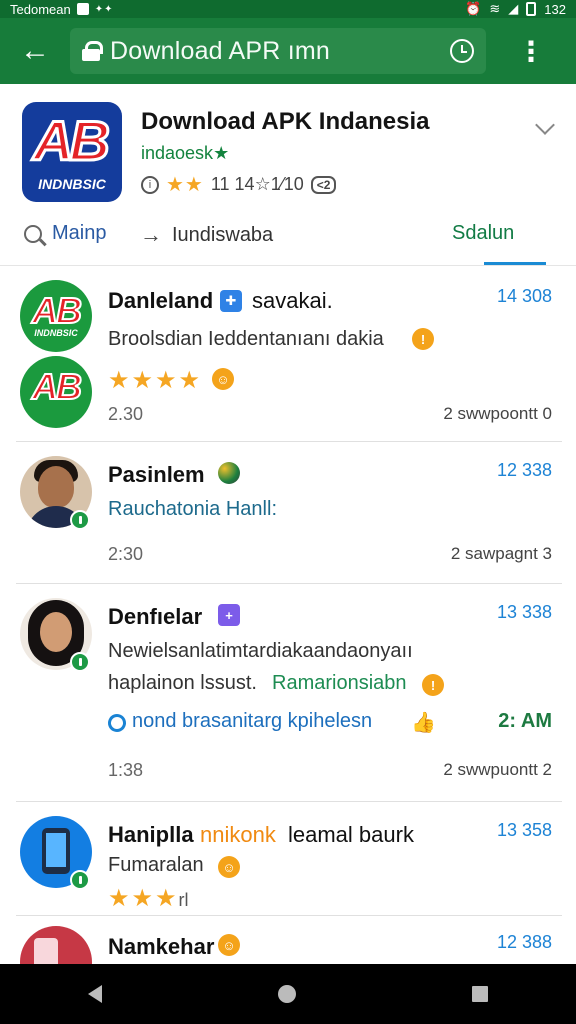 The image size is (576, 1024). Describe the element at coordinates (525, 721) in the screenshot. I see `action-time: 2: AM` at that location.